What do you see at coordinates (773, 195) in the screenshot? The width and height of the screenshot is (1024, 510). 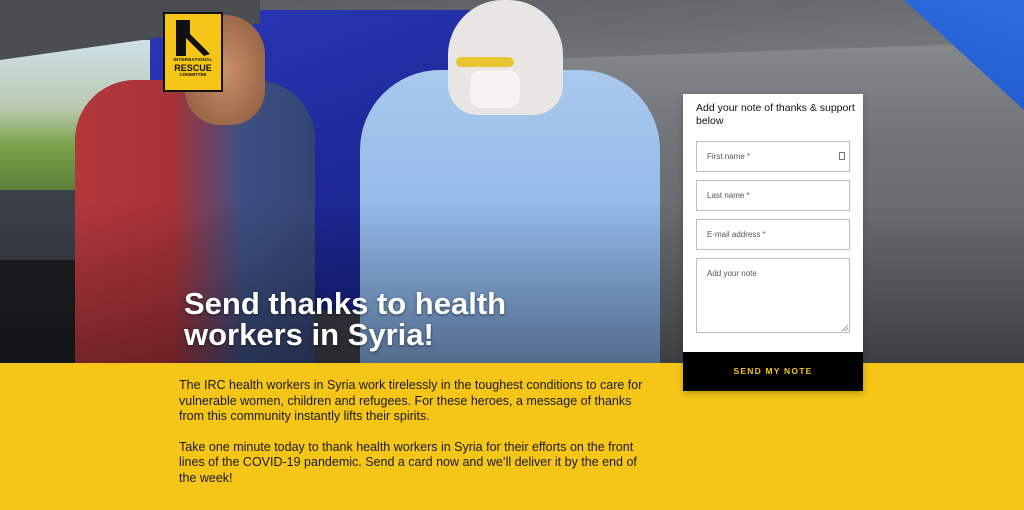 I see `last-name-field: Last name *` at bounding box center [773, 195].